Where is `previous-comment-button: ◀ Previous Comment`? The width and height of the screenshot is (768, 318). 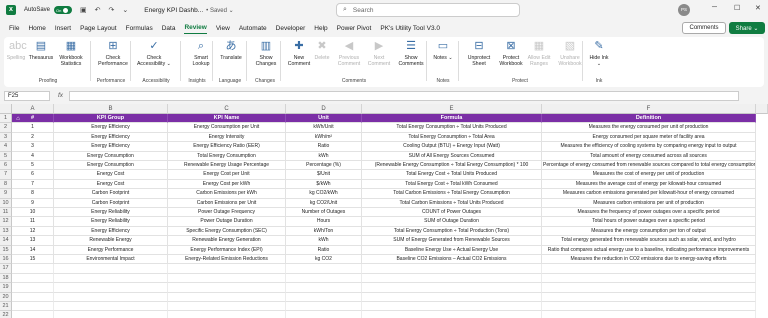 previous-comment-button: ◀ Previous Comment is located at coordinates (349, 53).